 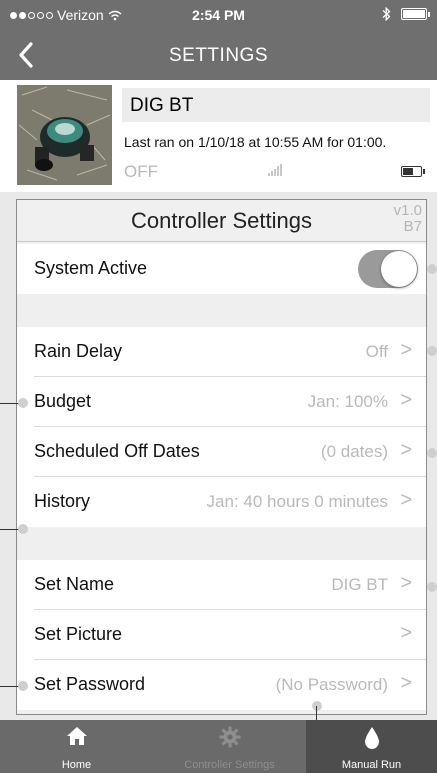 What do you see at coordinates (141, 171) in the screenshot?
I see `device-state: OFF` at bounding box center [141, 171].